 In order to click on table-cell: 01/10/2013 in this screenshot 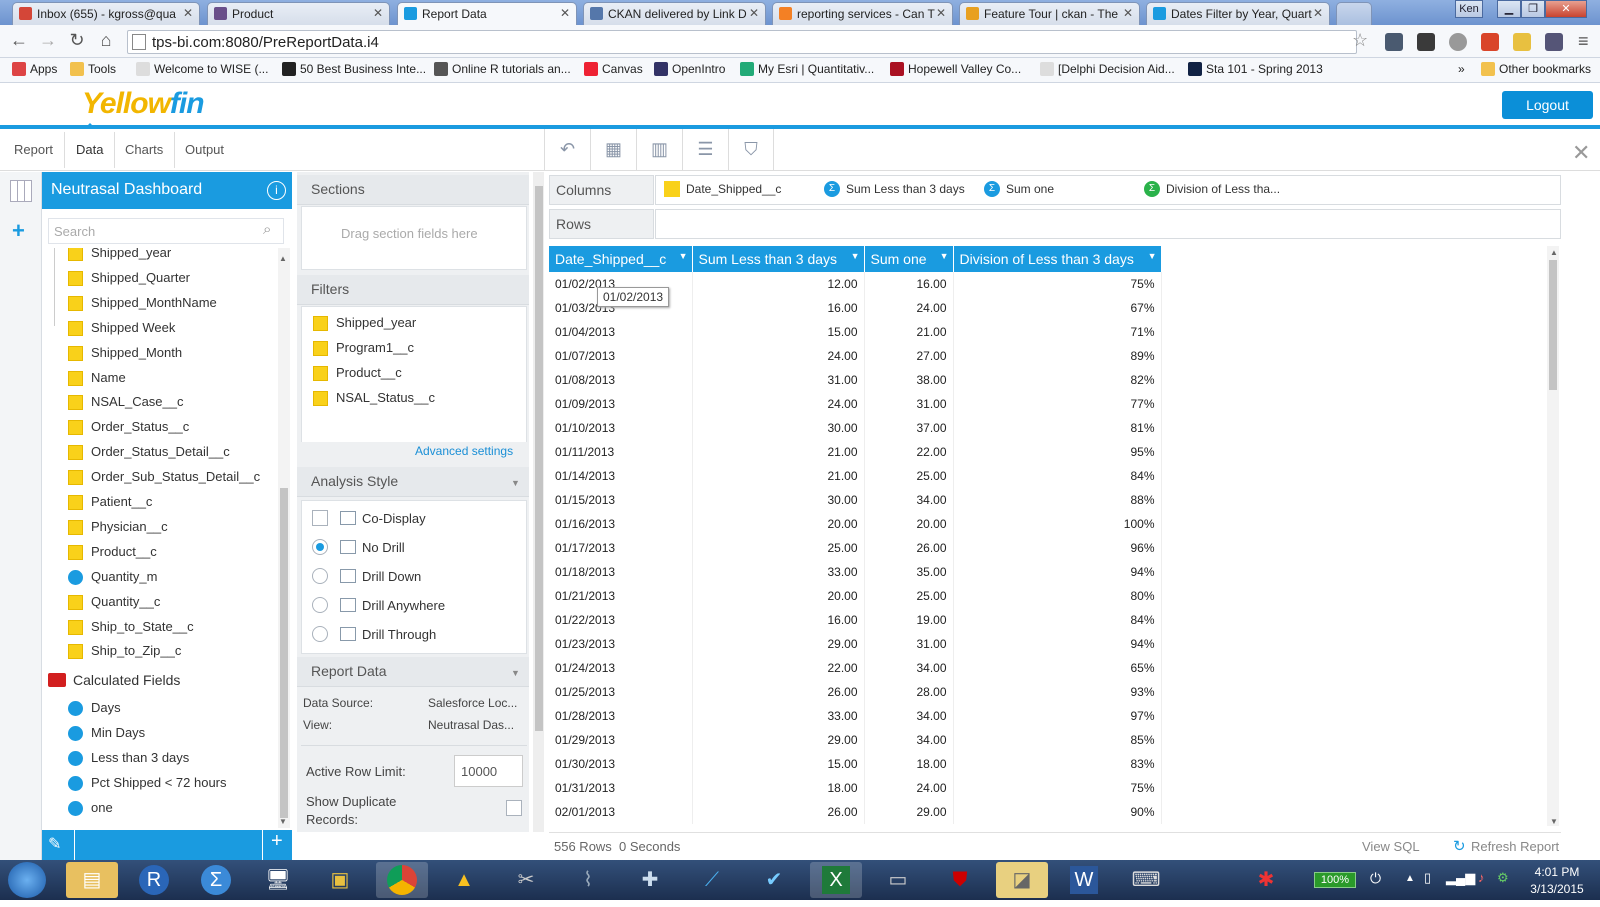, I will do `click(621, 428)`.